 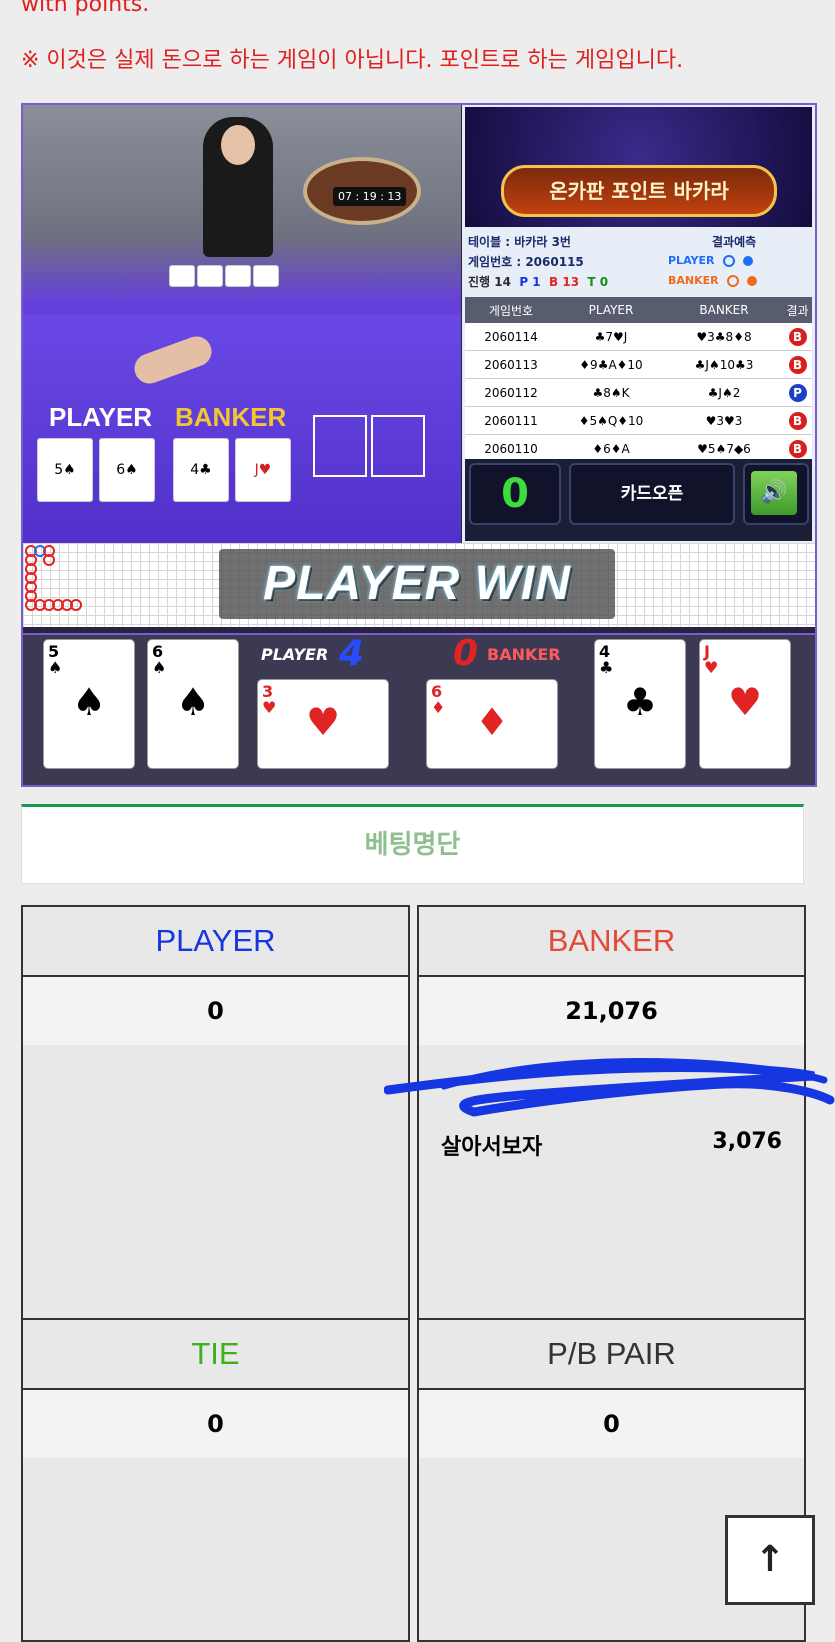 I want to click on control-bar: 0 카드오픈 🔊, so click(x=638, y=500).